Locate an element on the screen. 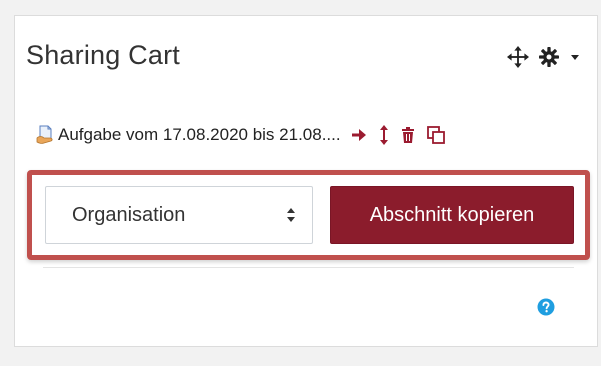 This screenshot has width=601, height=366. divider is located at coordinates (308, 267).